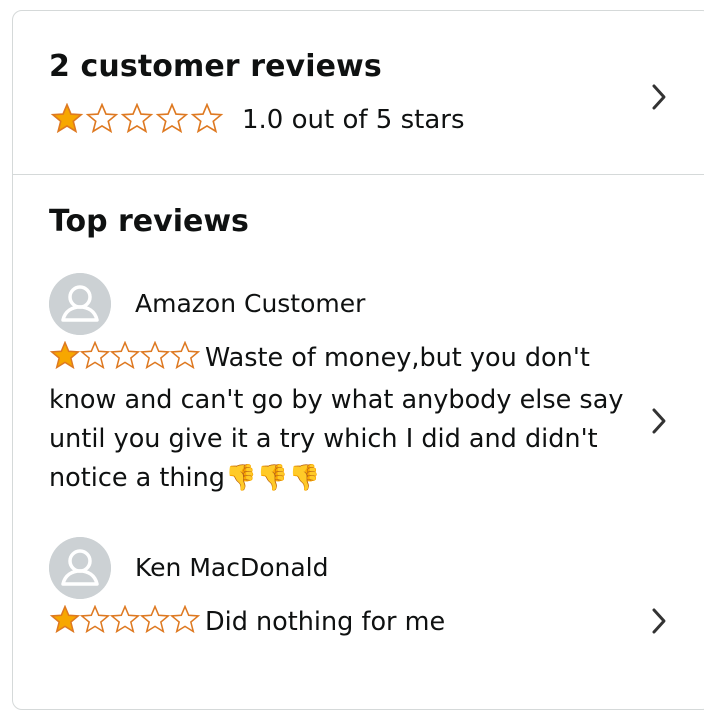  Describe the element at coordinates (353, 120) in the screenshot. I see `rating-text: 1.0 out of 5 stars` at that location.